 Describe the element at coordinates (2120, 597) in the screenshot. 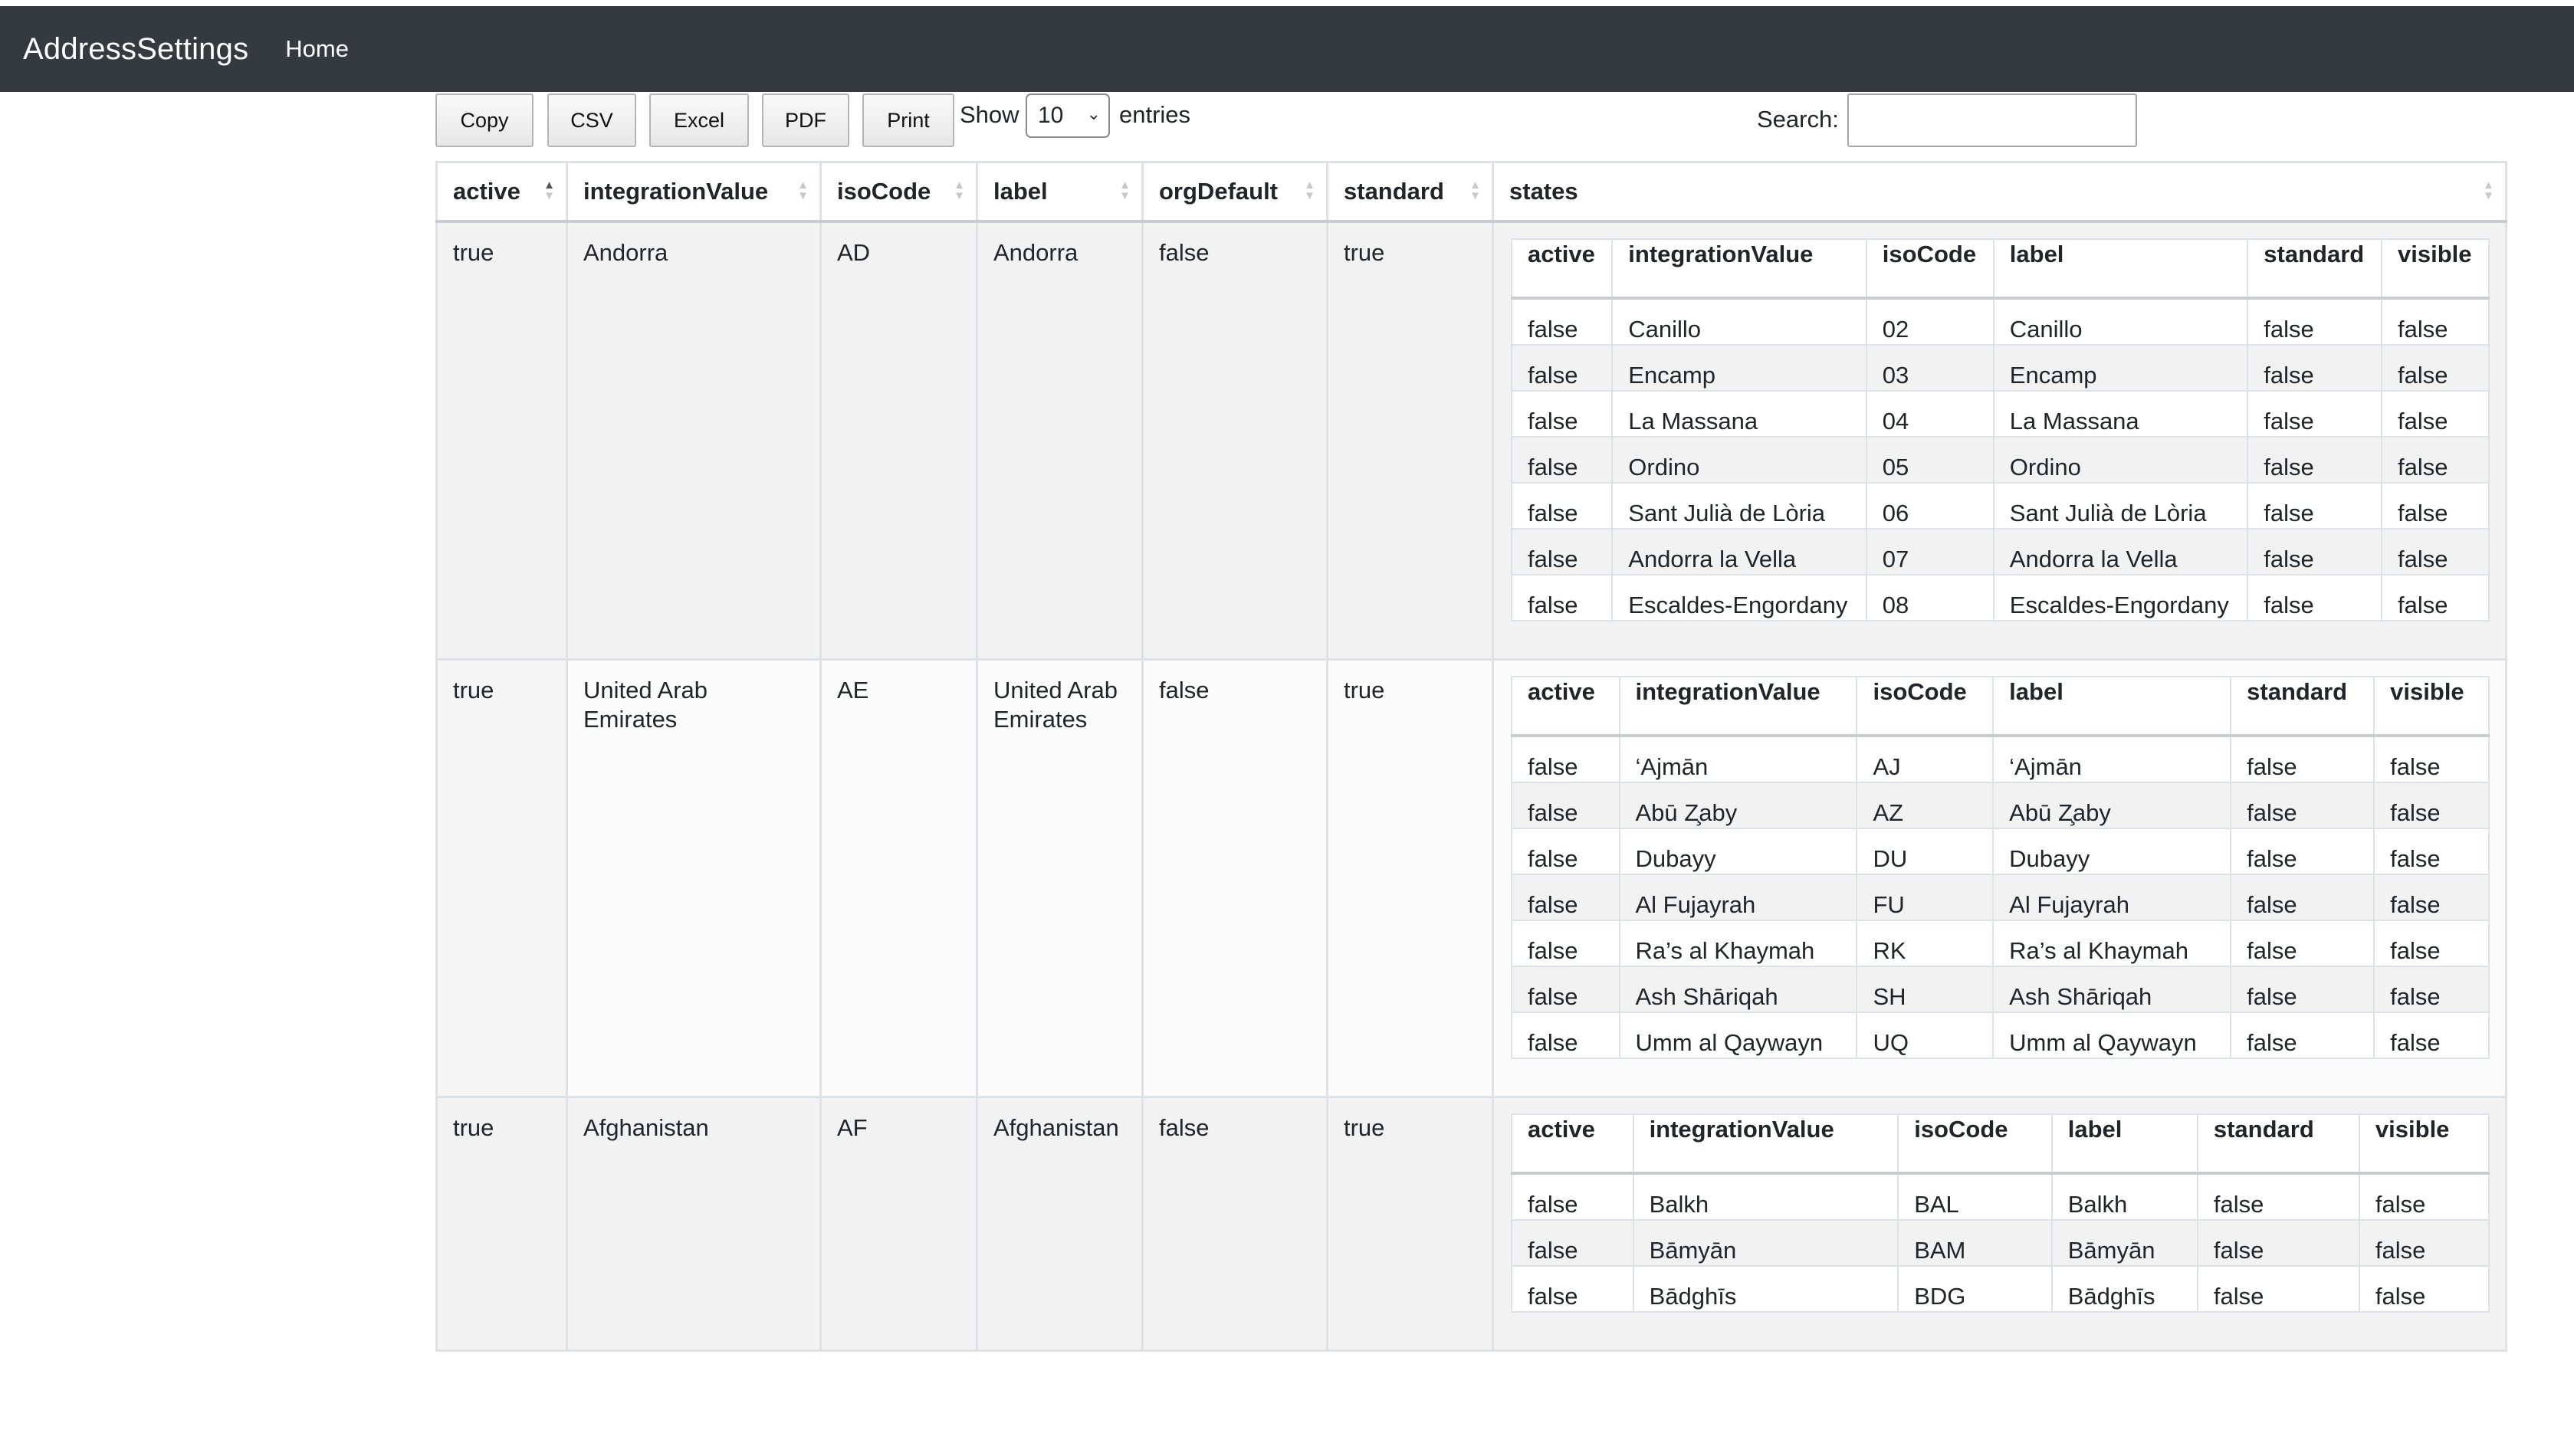

I see `states-cell-label: Escaldes-Engordany` at that location.